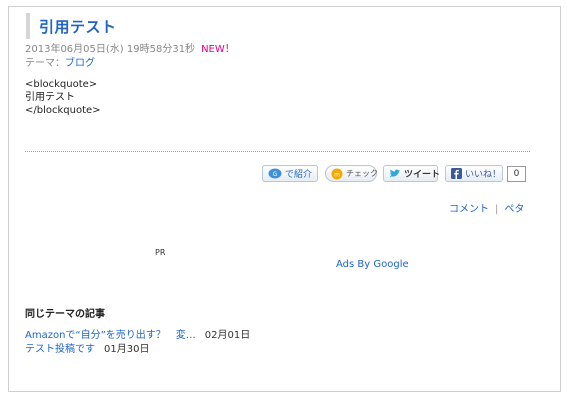 This screenshot has height=400, width=570. Describe the element at coordinates (65, 314) in the screenshot. I see `related-heading: 同じテーマの記事` at that location.